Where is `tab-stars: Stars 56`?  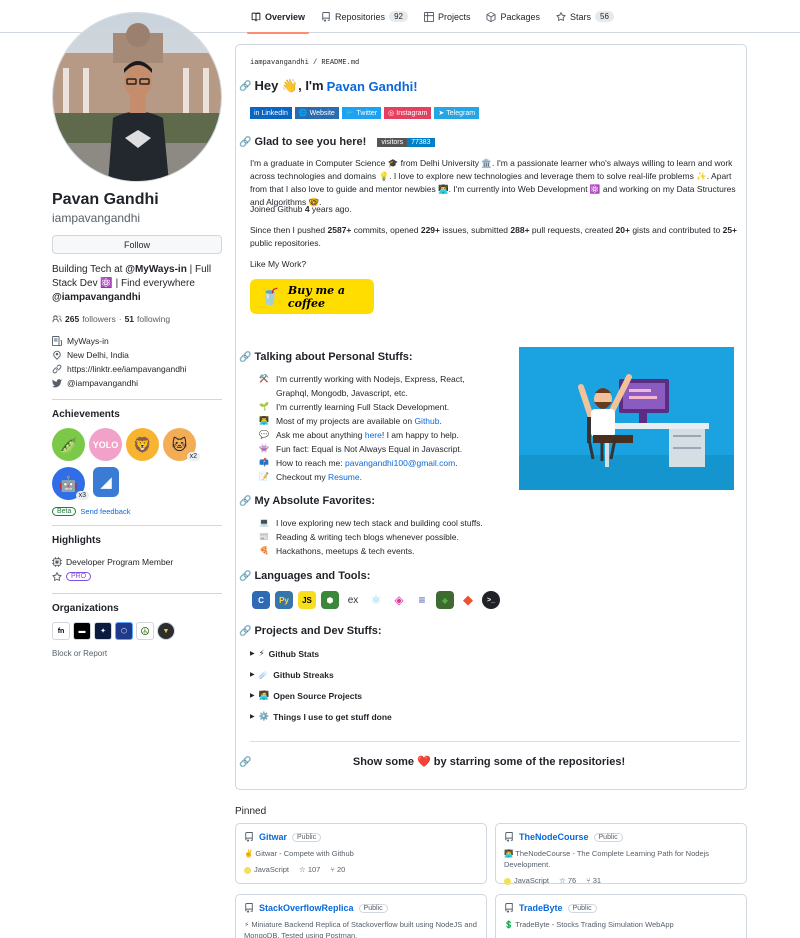
tab-stars: Stars 56 is located at coordinates (585, 16).